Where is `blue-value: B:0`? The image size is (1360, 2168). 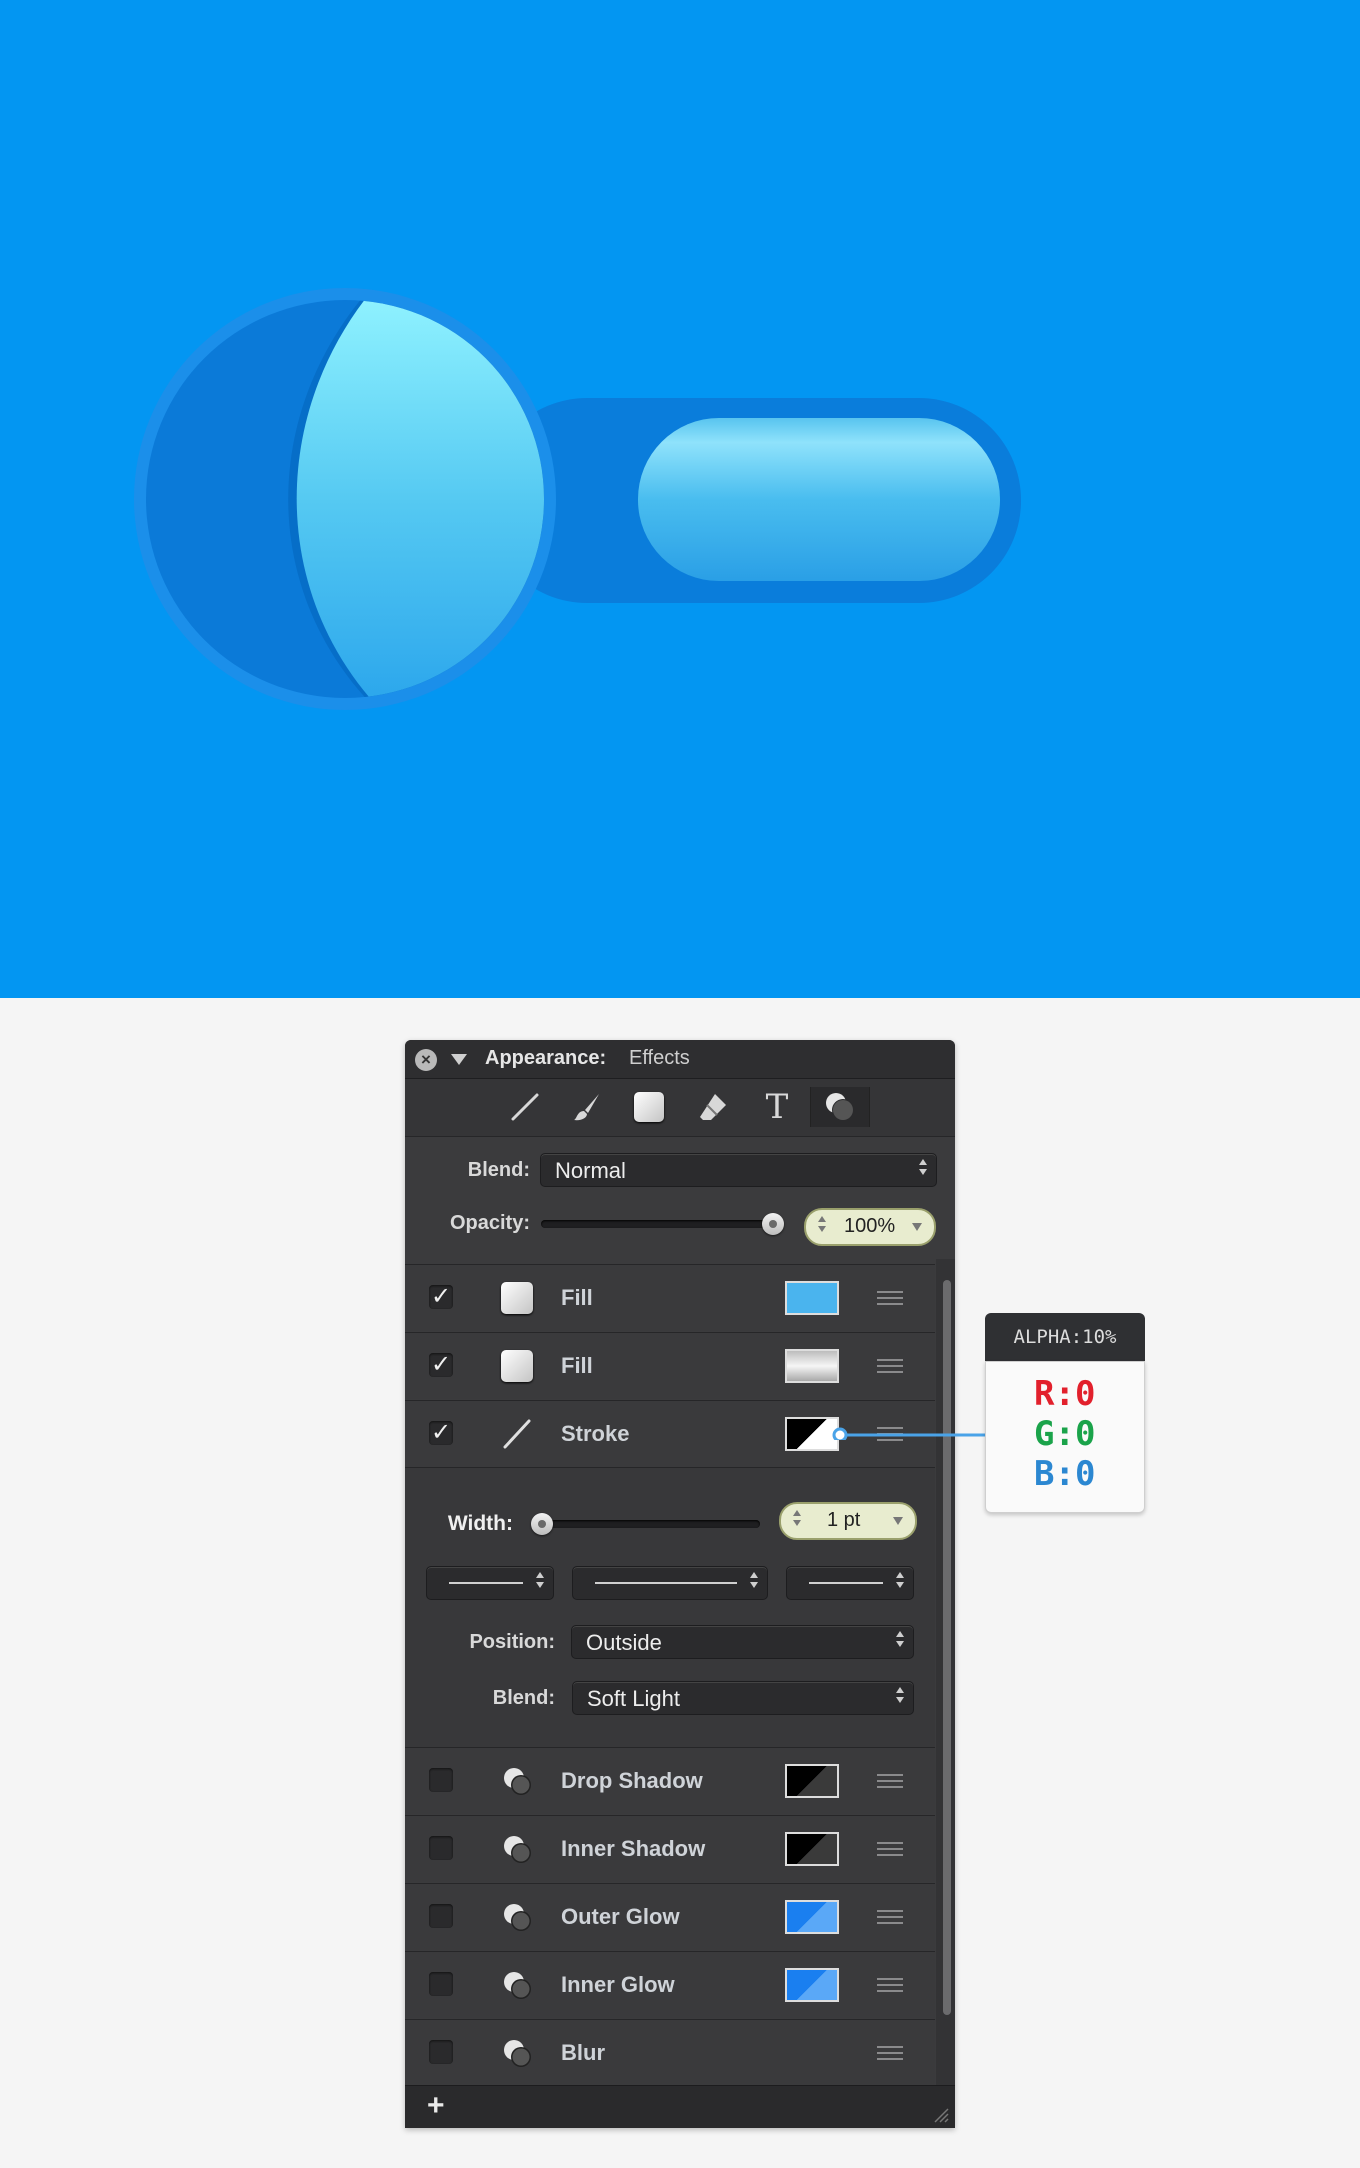 blue-value: B:0 is located at coordinates (1065, 1474).